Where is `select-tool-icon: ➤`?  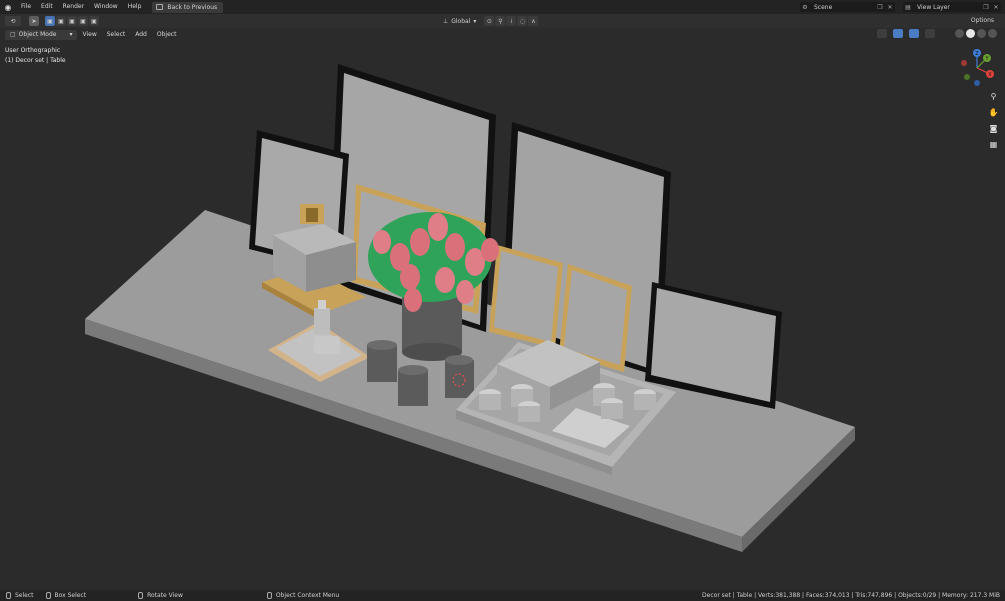
select-tool-icon: ➤ is located at coordinates (34, 21).